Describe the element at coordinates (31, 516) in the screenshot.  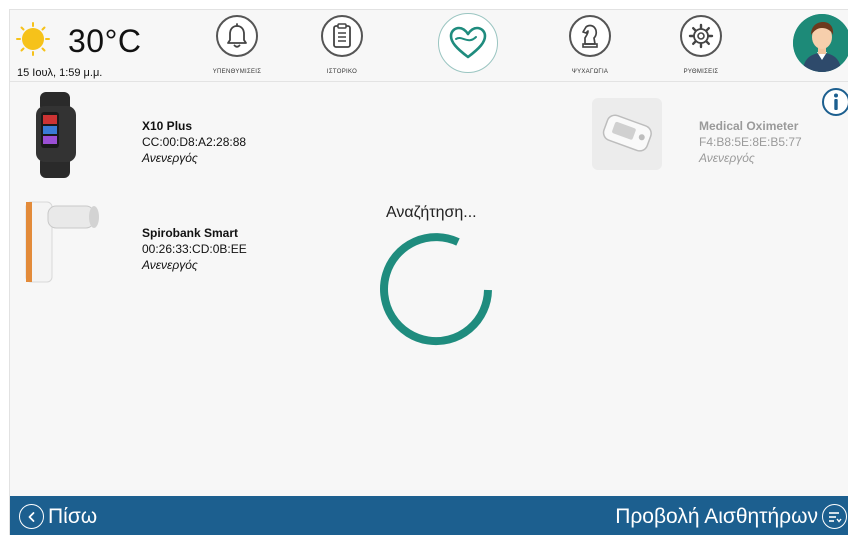
I see `chevron-left-icon` at that location.